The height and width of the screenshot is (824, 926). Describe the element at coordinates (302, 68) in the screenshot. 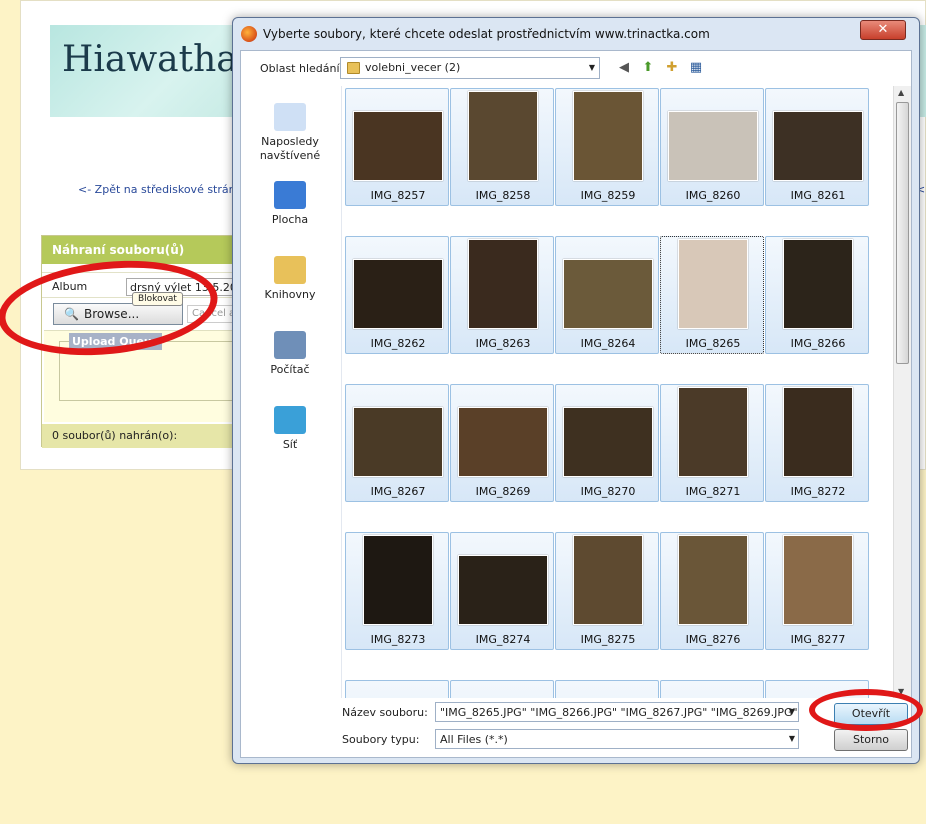

I see `look-in-label: Oblast hledání:` at that location.